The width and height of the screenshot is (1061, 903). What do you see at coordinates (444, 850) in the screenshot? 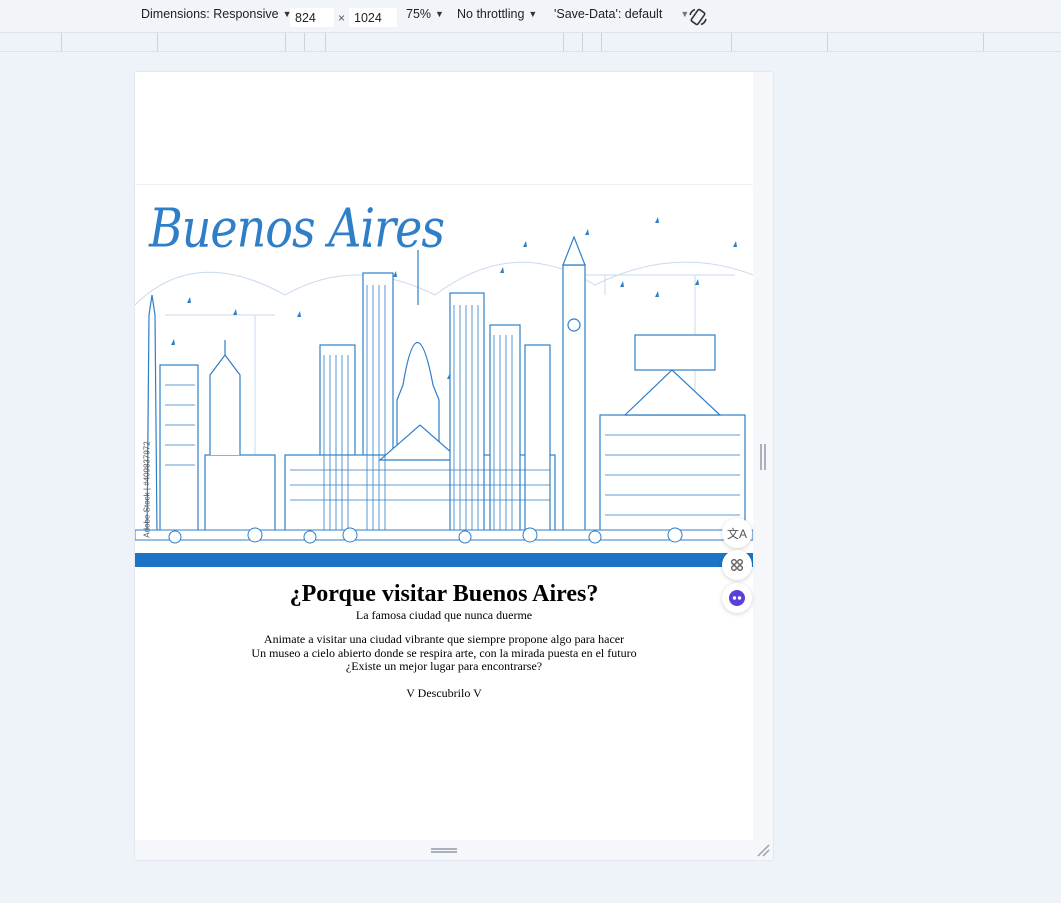
I see `resize-handle-bottom` at bounding box center [444, 850].